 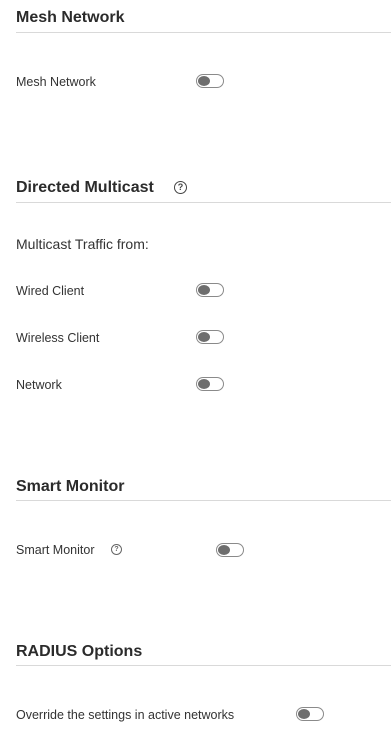 What do you see at coordinates (79, 651) in the screenshot?
I see `section-title-radius-options: RADIUS Options` at bounding box center [79, 651].